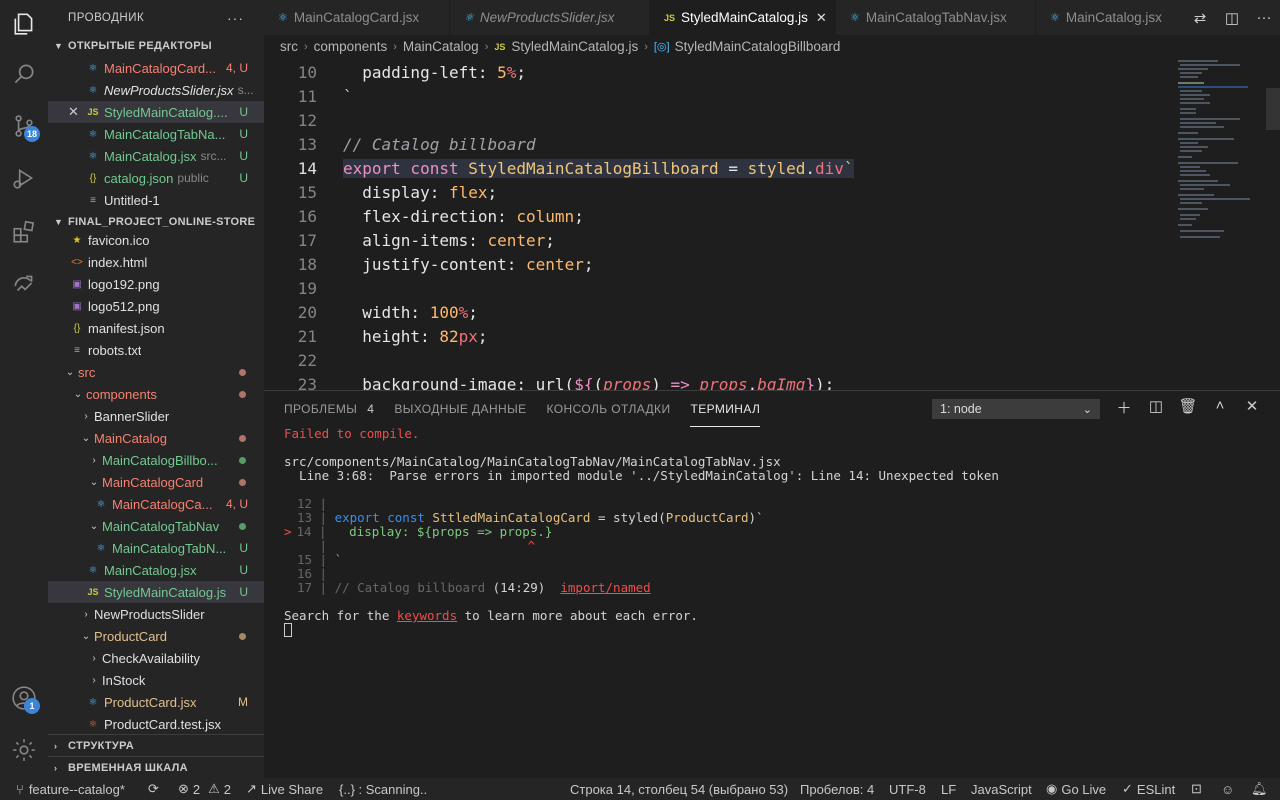 The image size is (1280, 800). What do you see at coordinates (1001, 789) in the screenshot?
I see `language-mode: JavaScript` at bounding box center [1001, 789].